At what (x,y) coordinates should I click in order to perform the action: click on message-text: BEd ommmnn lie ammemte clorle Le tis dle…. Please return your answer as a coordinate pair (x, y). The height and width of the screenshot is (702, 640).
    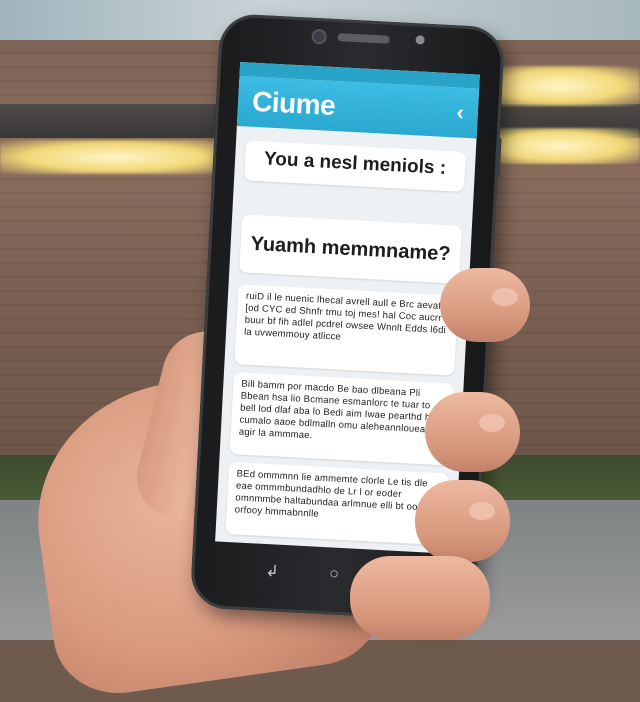
    Looking at the image, I should click on (331, 494).